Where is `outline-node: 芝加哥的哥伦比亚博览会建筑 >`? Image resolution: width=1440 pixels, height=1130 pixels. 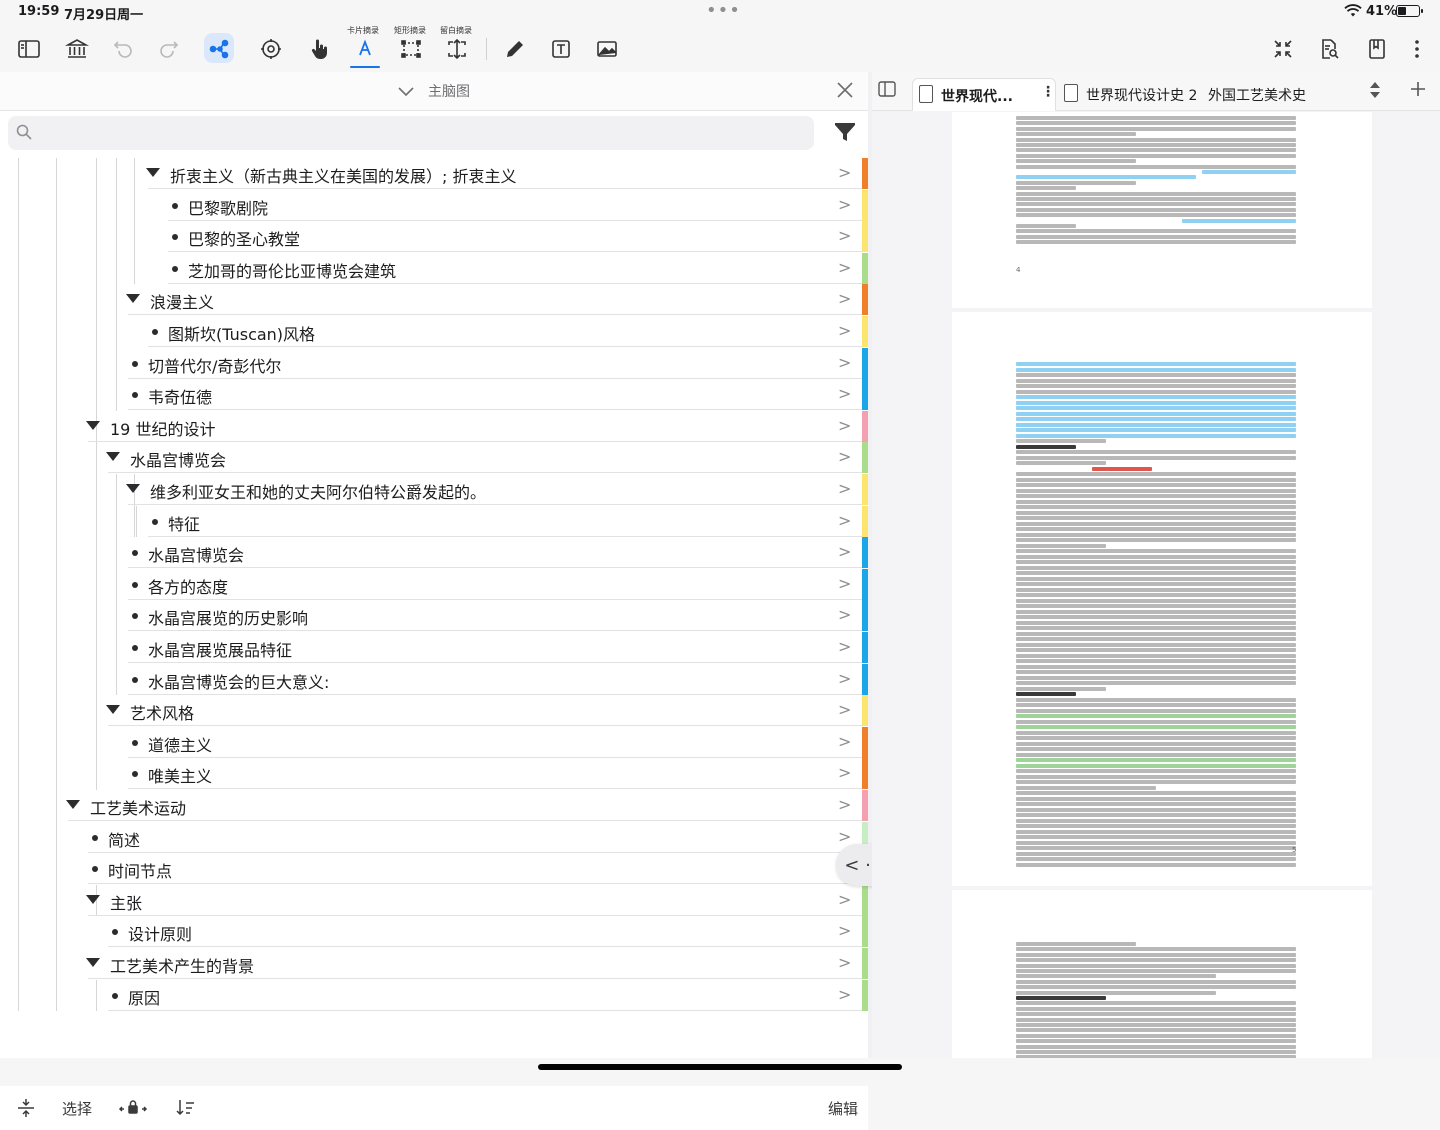
outline-node: 芝加哥的哥伦比亚博览会建筑 > is located at coordinates (434, 268).